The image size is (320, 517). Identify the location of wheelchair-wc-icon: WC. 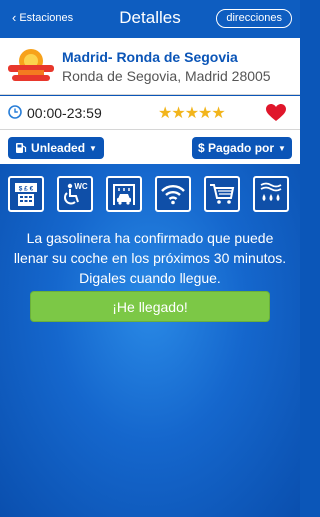
(76, 193).